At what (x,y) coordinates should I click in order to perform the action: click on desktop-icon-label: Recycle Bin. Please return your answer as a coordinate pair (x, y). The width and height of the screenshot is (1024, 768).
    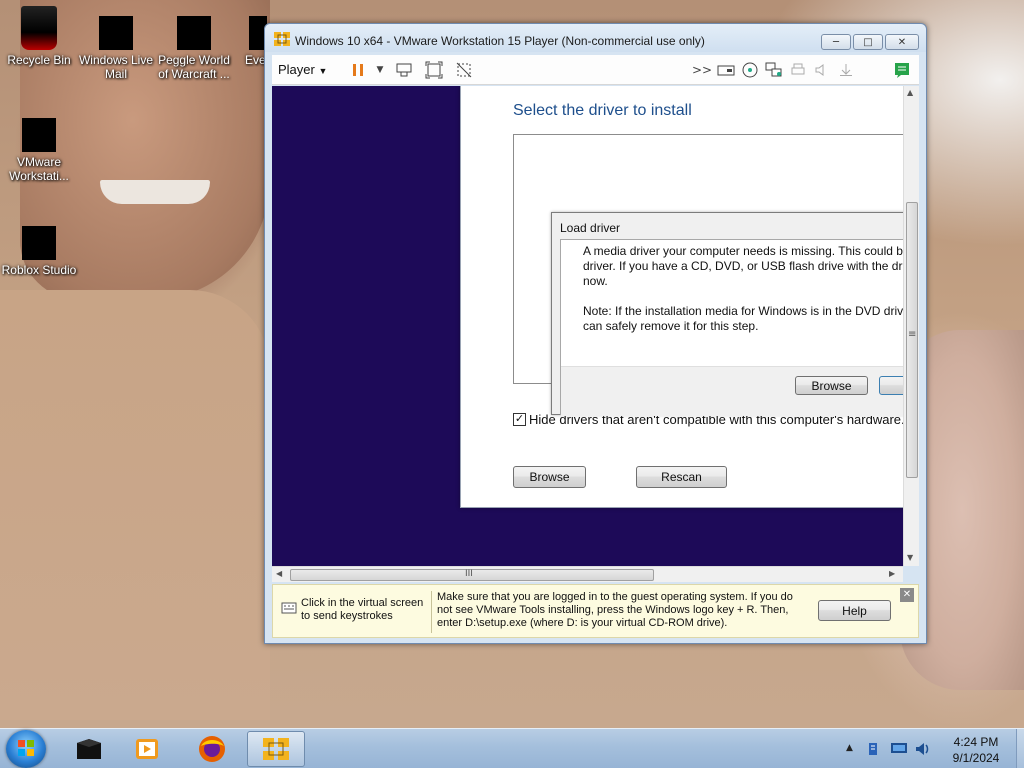
    Looking at the image, I should click on (39, 60).